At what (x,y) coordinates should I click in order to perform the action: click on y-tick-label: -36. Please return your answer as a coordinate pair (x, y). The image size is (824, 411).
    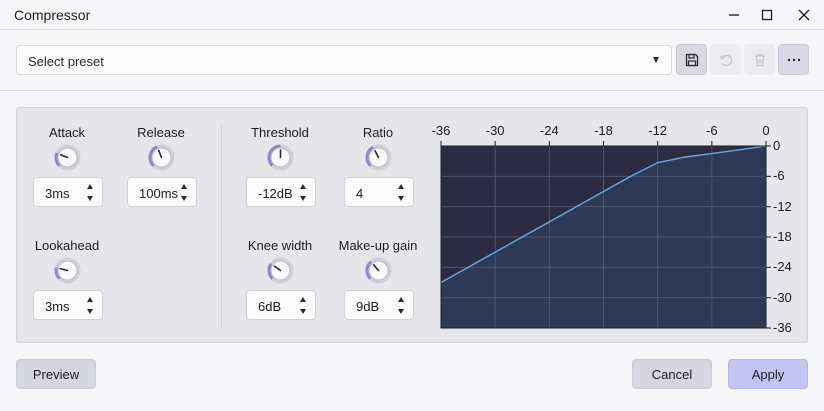
    Looking at the image, I should click on (782, 327).